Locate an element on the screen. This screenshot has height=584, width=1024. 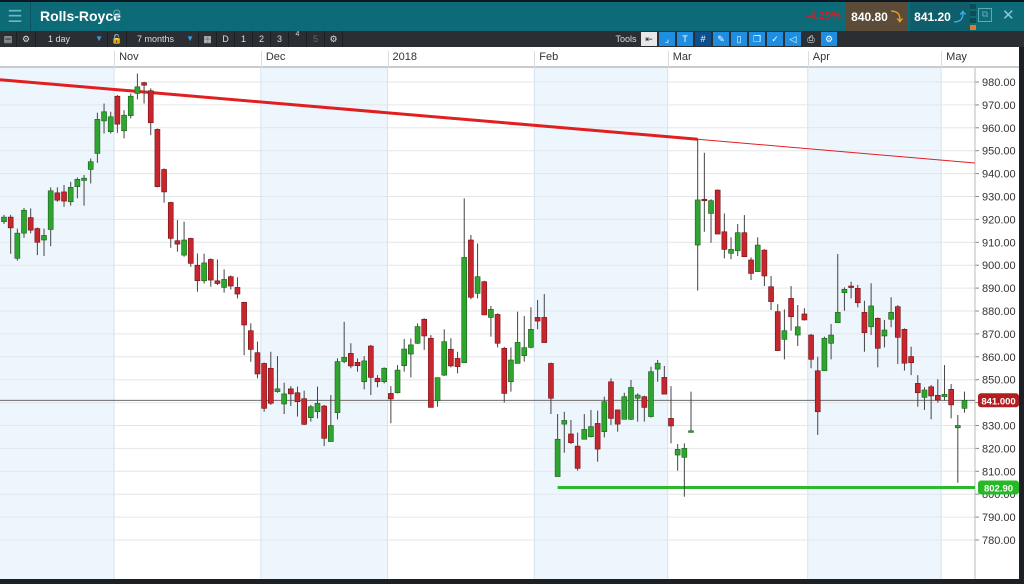
y-tick-label: 970.00 is located at coordinates (999, 106).